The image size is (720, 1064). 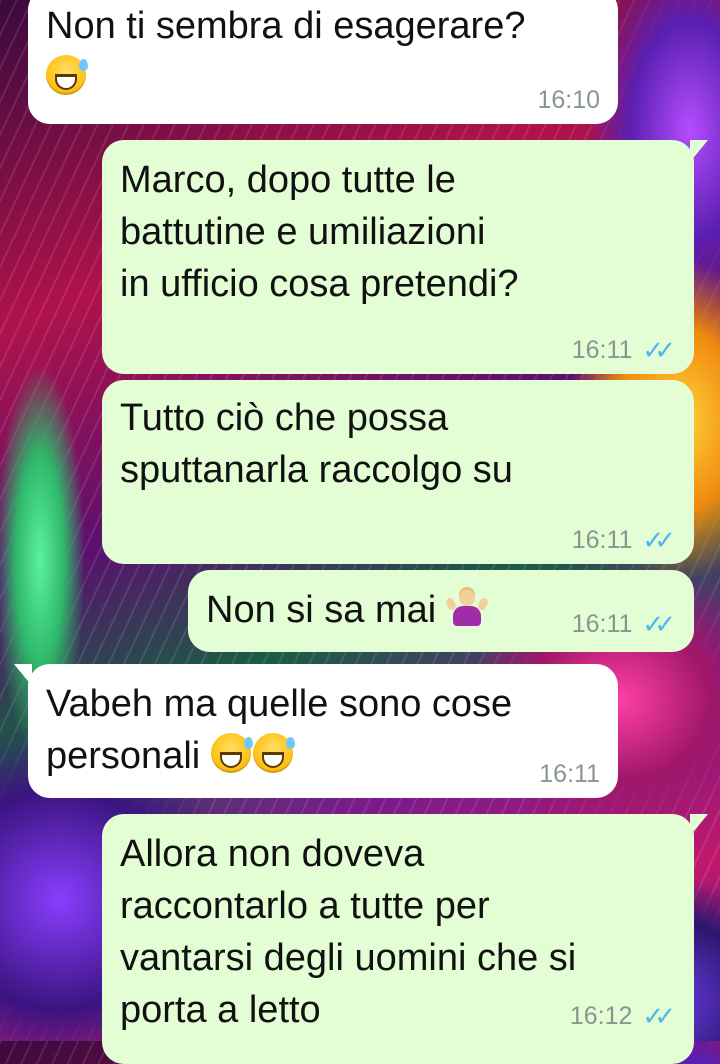 What do you see at coordinates (323, 62) in the screenshot?
I see `message-bubble-incoming: Non ti sembra di esagerare? 16:10` at bounding box center [323, 62].